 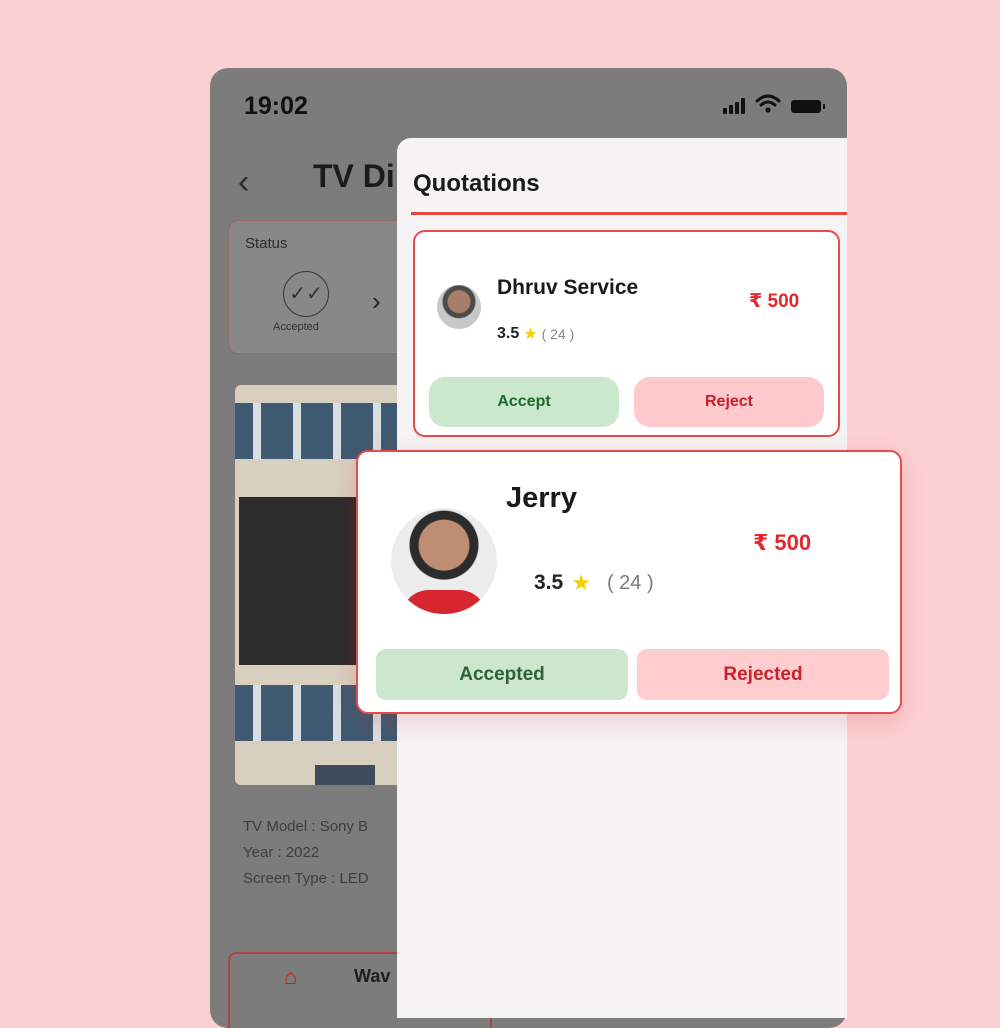 What do you see at coordinates (345, 775) in the screenshot?
I see `tv-stand` at bounding box center [345, 775].